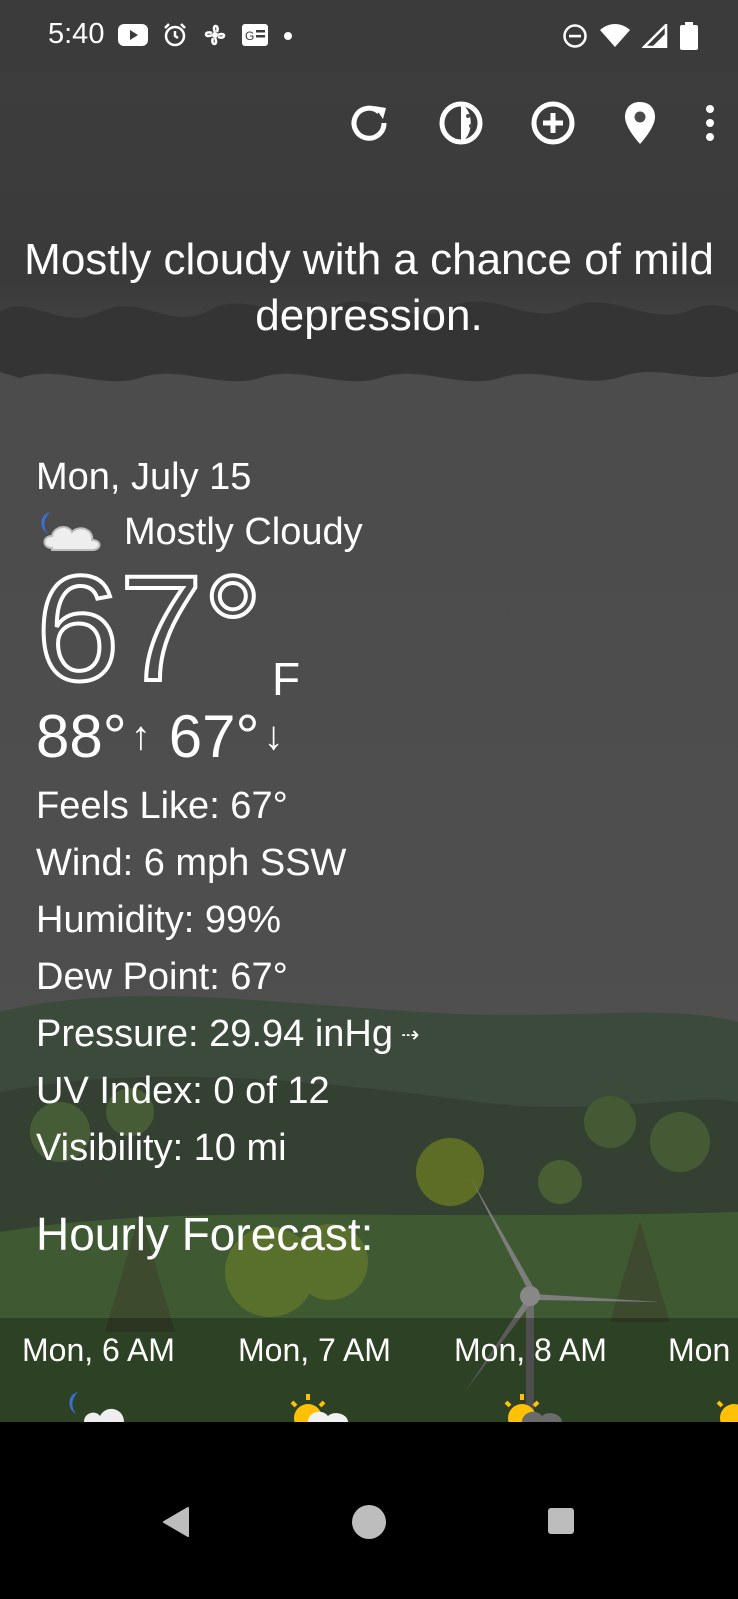 The height and width of the screenshot is (1599, 738). Describe the element at coordinates (575, 38) in the screenshot. I see `do-not-disturb-icon` at that location.